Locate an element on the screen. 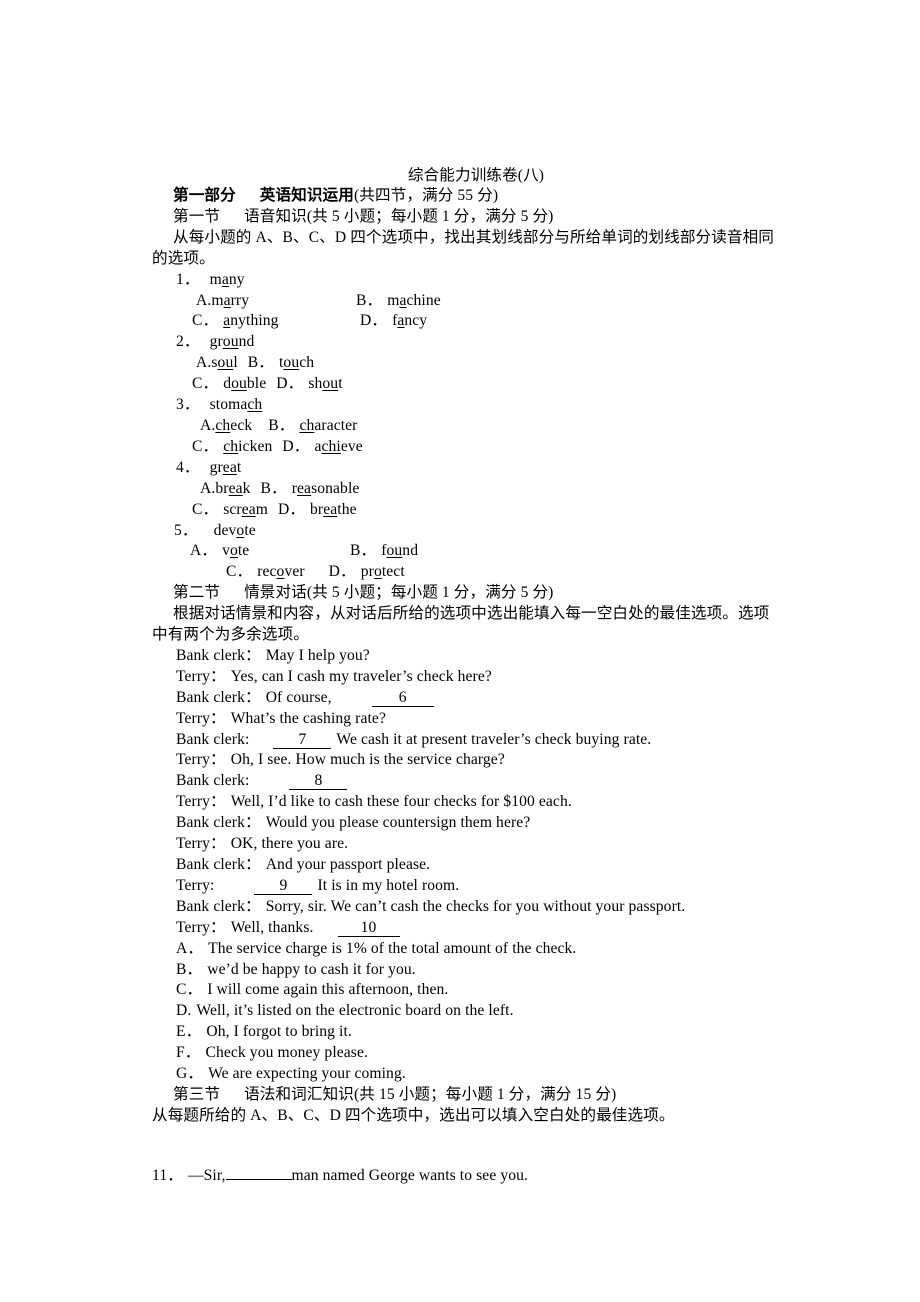 Image resolution: width=920 pixels, height=1302 pixels. word-pre: gr is located at coordinates (216, 467).